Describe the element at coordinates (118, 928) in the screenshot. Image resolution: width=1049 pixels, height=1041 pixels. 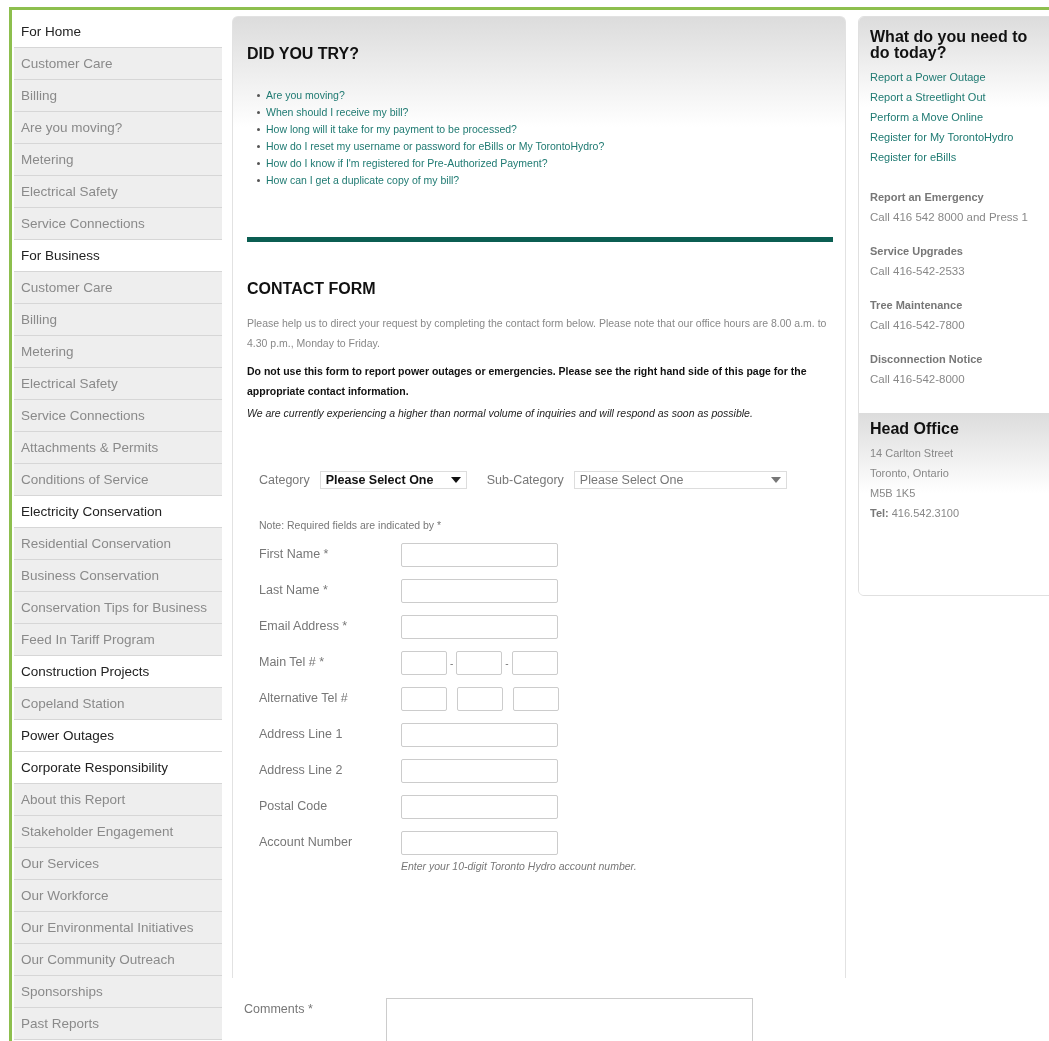
I see `sidebar-item: Our Environmental Initiatives` at that location.